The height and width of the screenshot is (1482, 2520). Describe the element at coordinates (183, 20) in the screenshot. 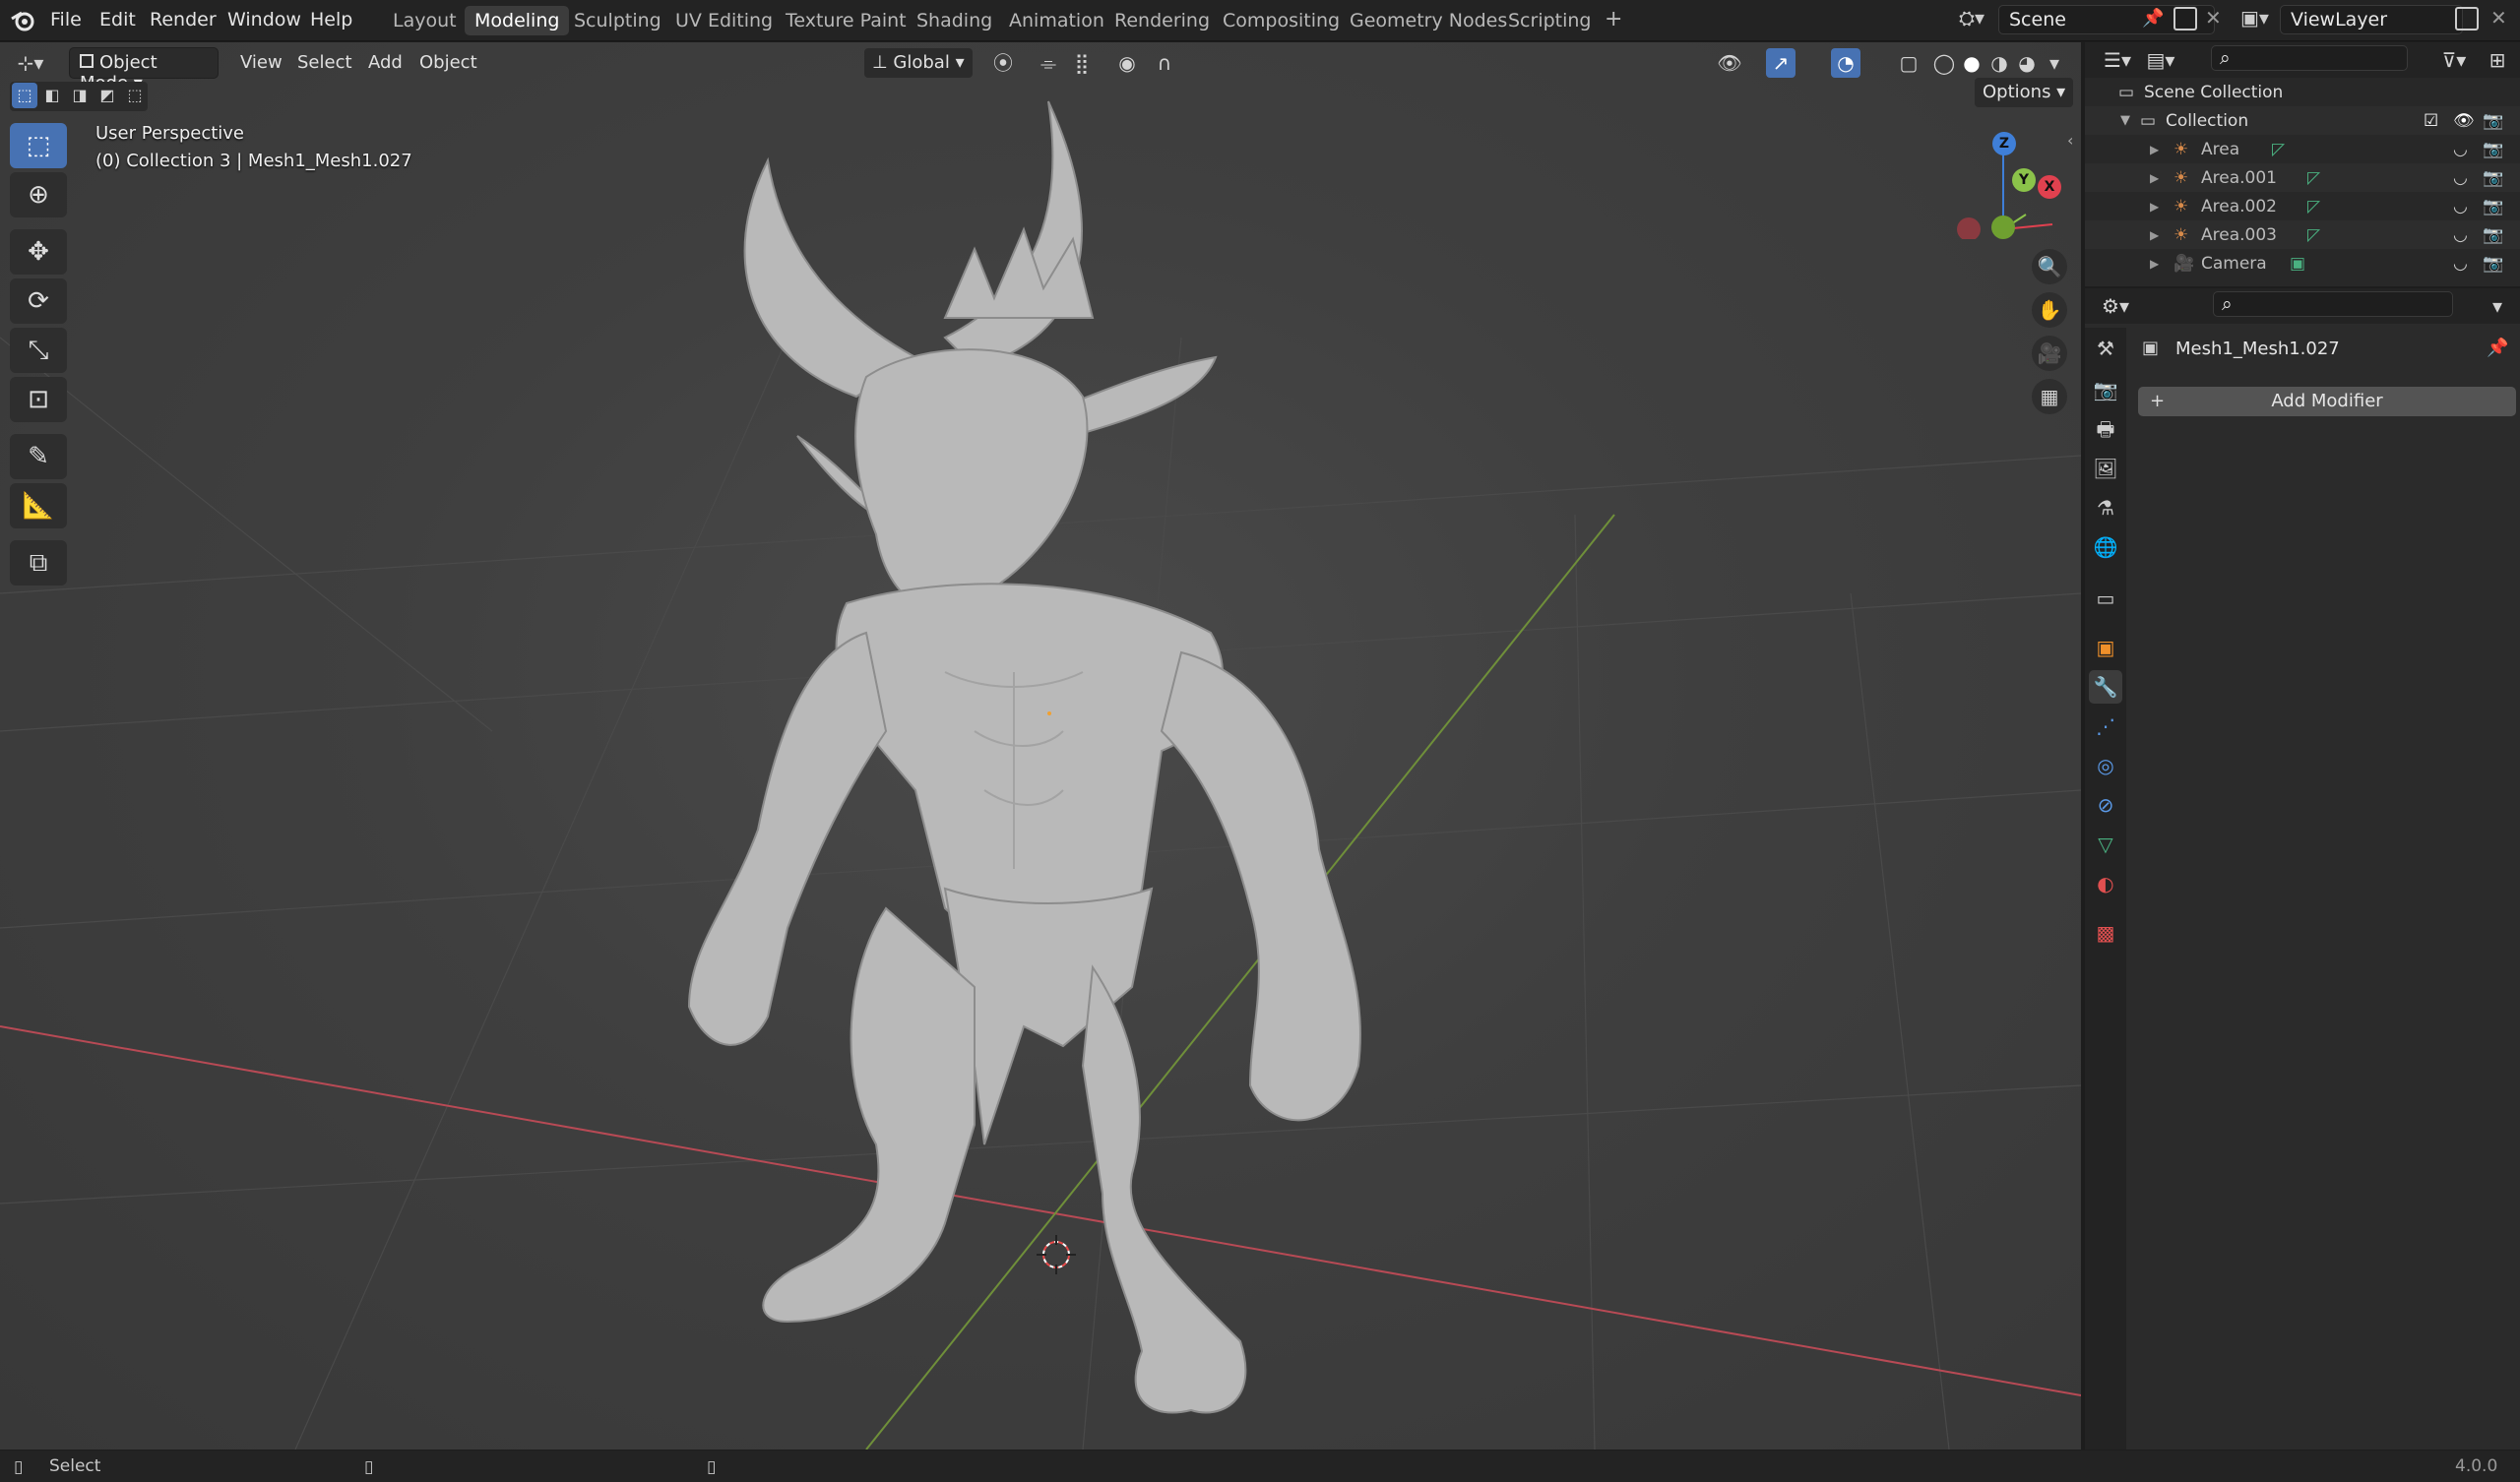

I see `menu-render: Render` at that location.